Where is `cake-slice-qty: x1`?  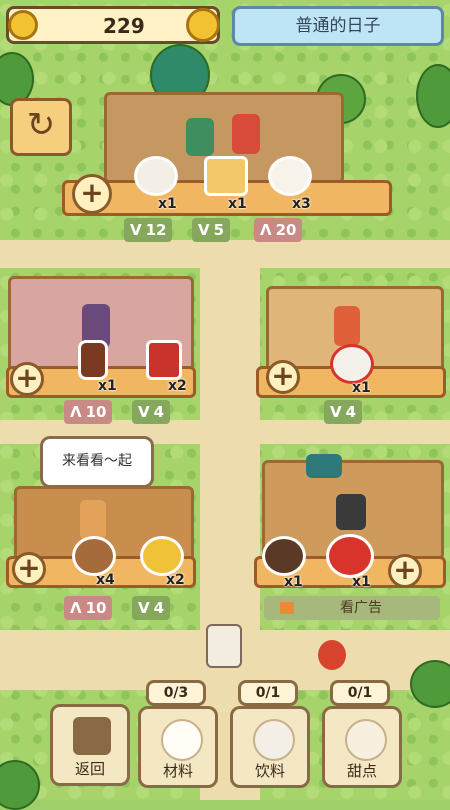 cake-slice-qty: x1 is located at coordinates (237, 204).